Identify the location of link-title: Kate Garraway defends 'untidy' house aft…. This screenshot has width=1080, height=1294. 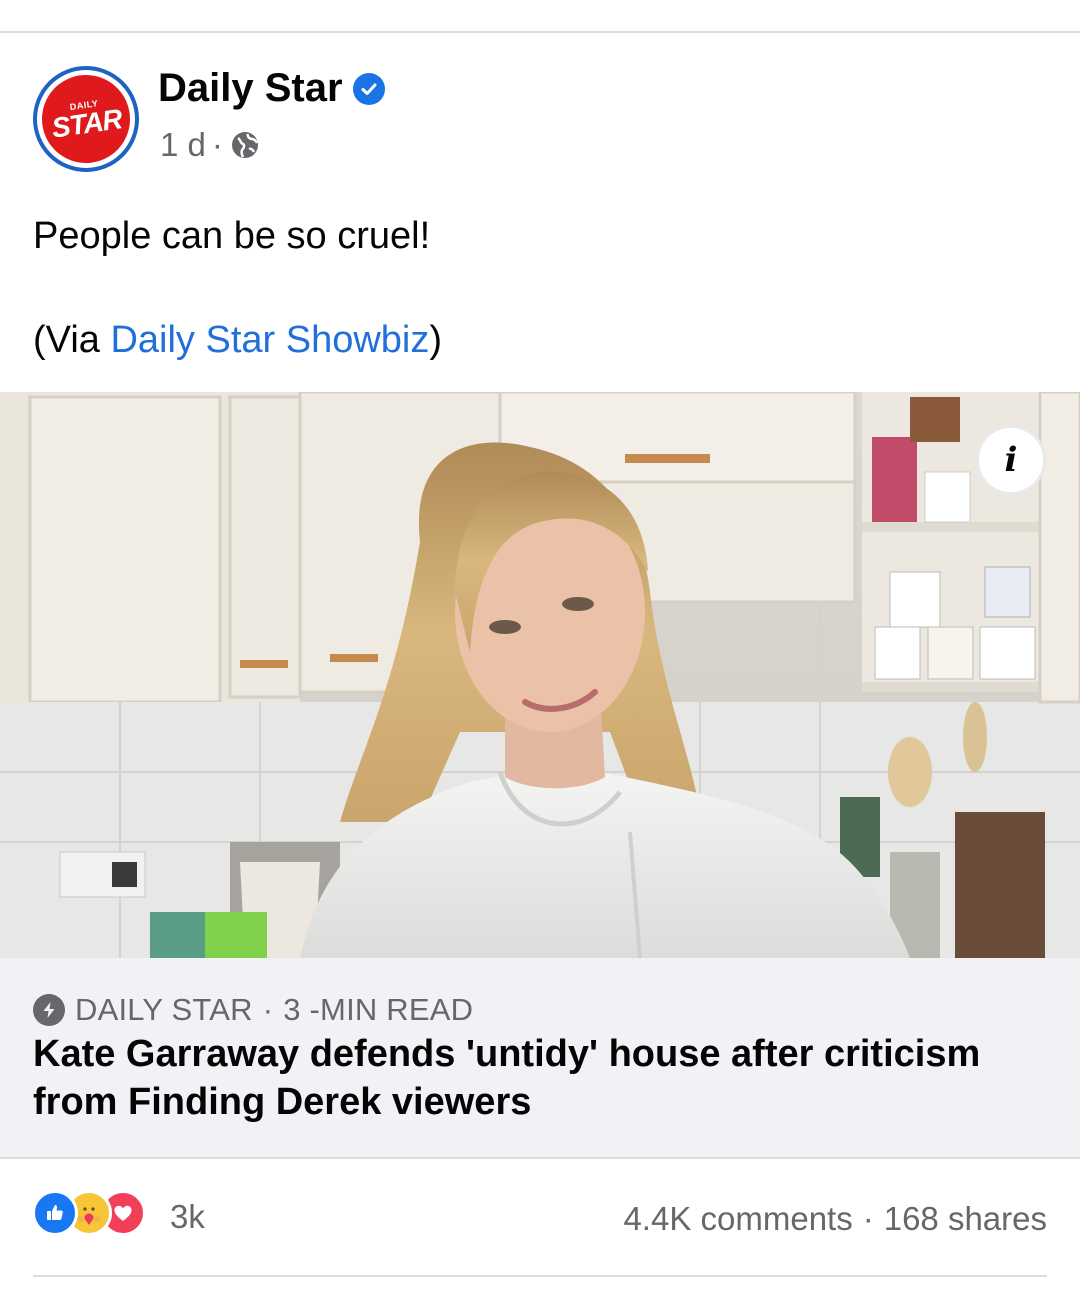
(538, 1078).